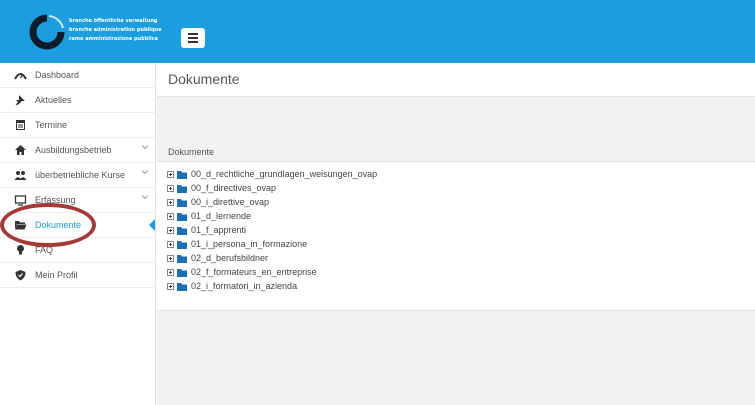  I want to click on pin-icon, so click(20, 100).